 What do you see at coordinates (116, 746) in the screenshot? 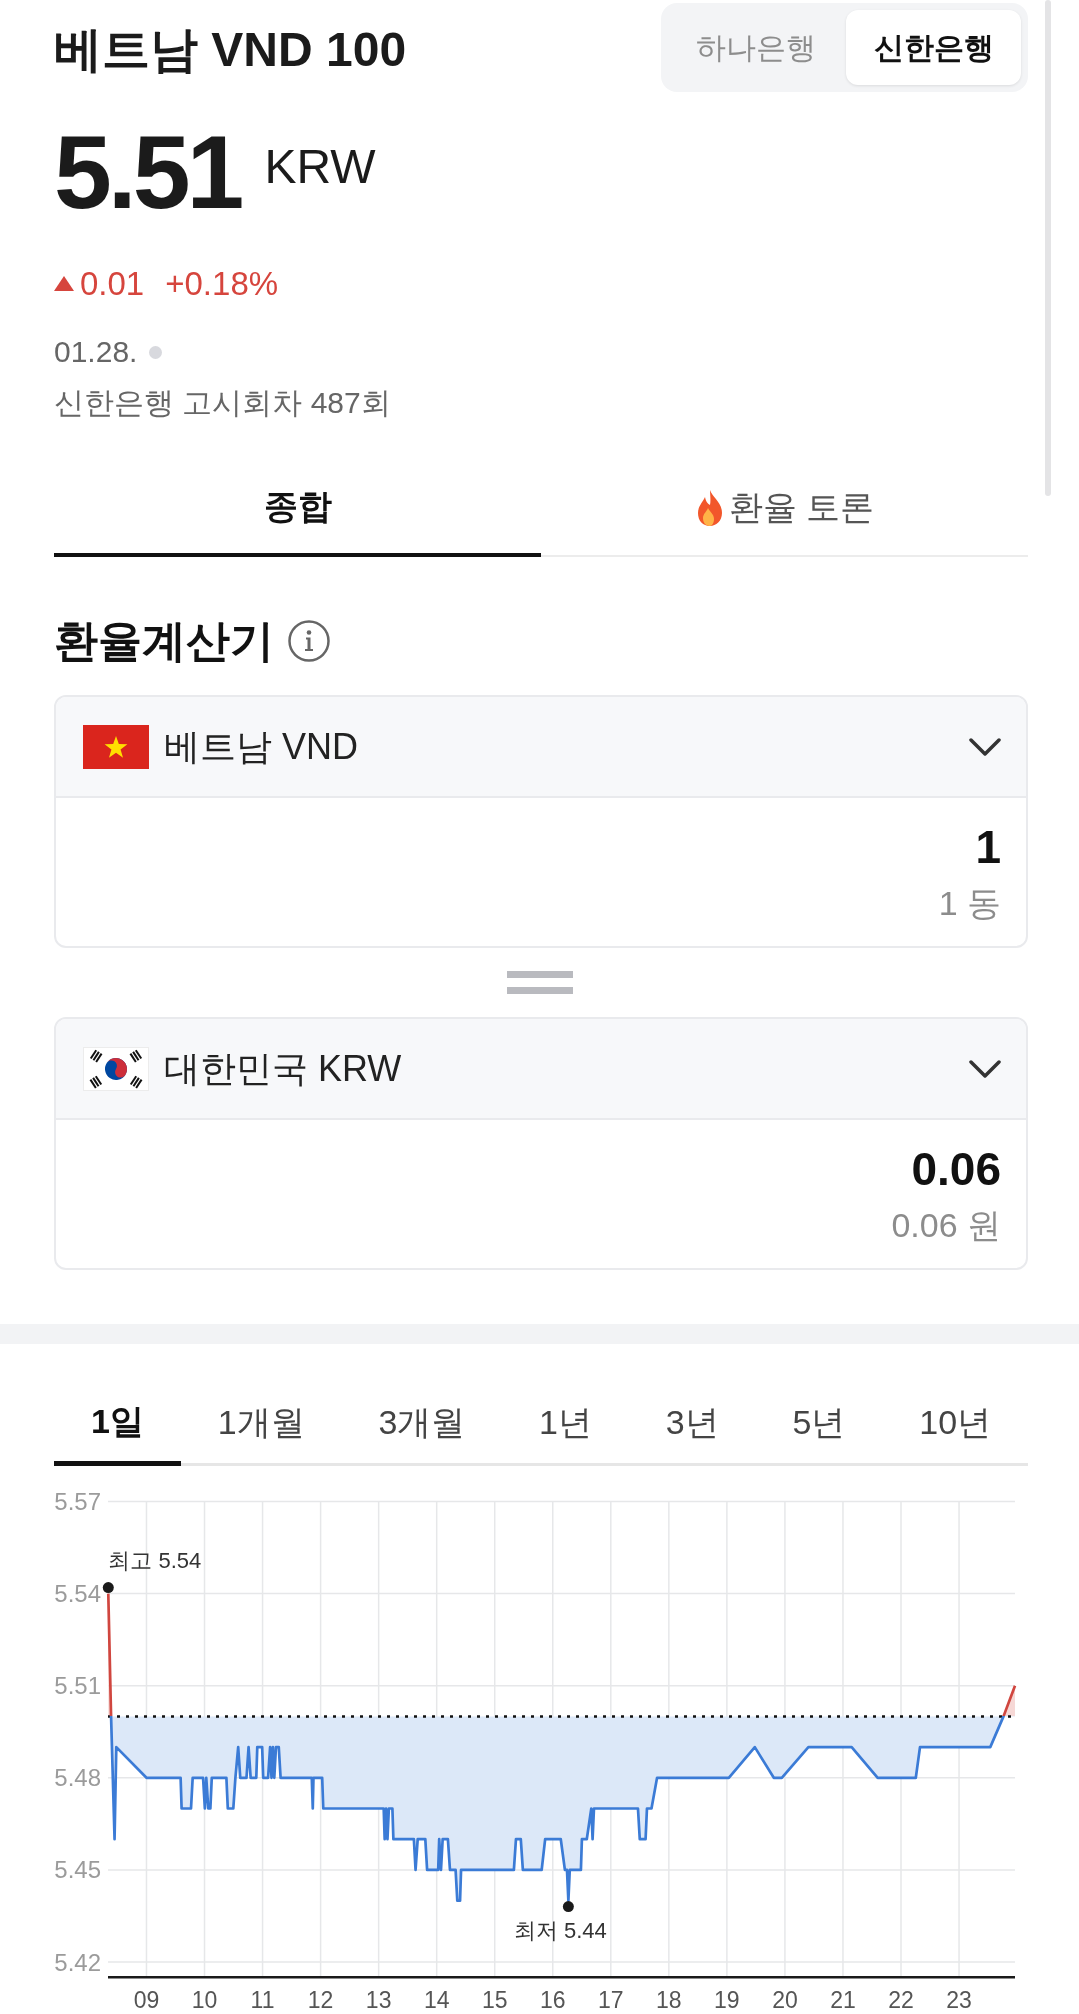
I see `vietnam-flag-icon` at bounding box center [116, 746].